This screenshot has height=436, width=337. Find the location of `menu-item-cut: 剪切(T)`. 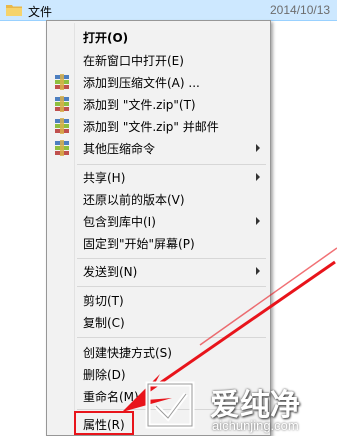

menu-item-cut: 剪切(T) is located at coordinates (158, 300).